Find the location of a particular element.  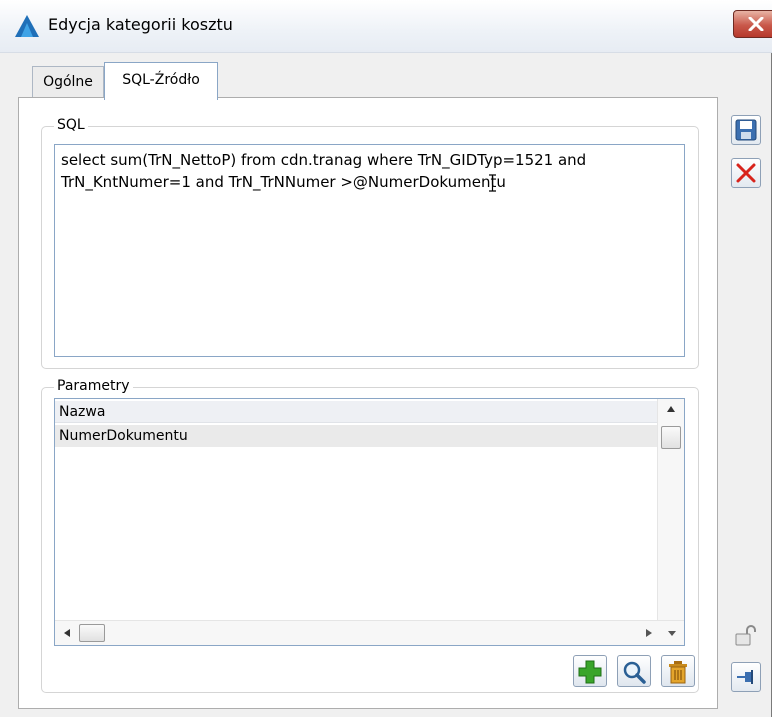

save-button is located at coordinates (746, 130).